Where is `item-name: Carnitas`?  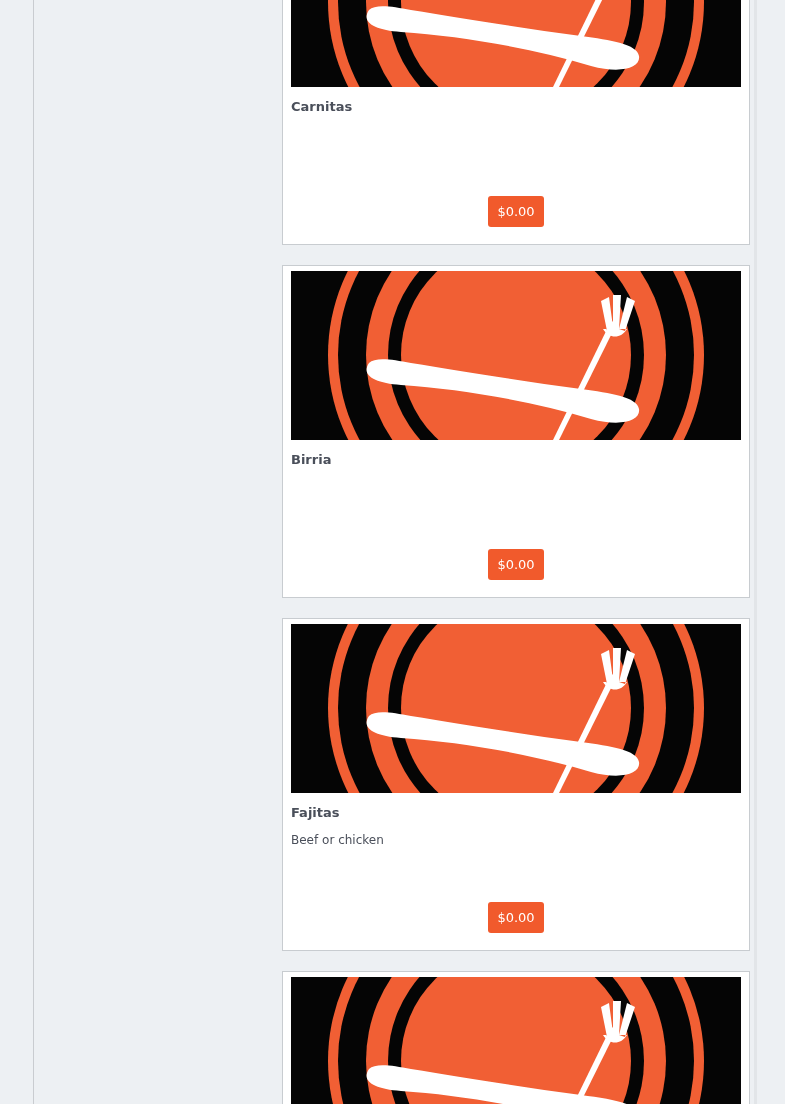 item-name: Carnitas is located at coordinates (322, 107).